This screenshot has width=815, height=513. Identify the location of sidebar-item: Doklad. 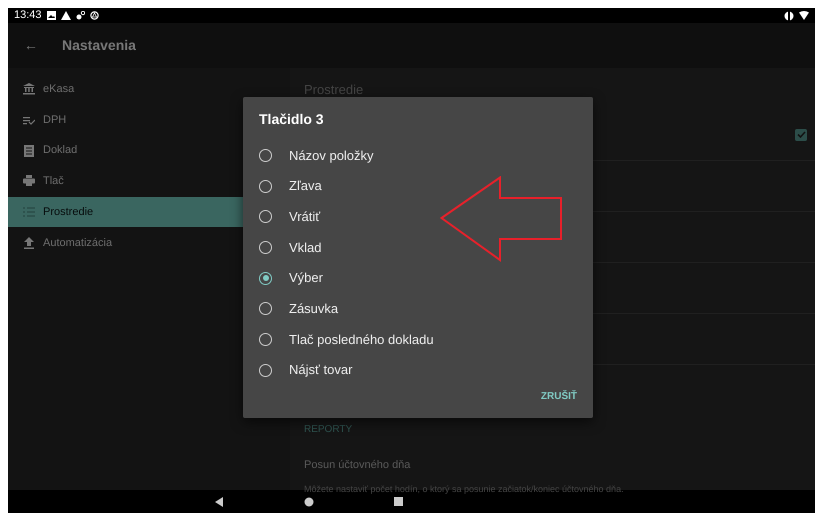
(149, 150).